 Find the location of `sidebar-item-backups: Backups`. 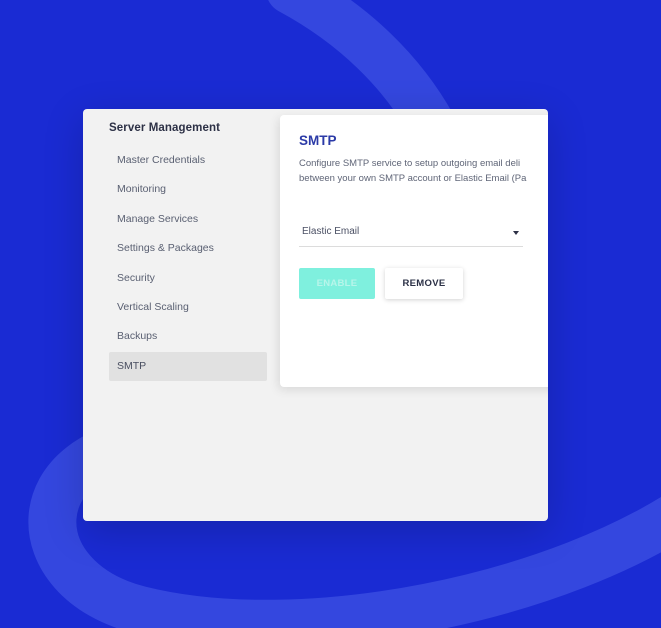

sidebar-item-backups: Backups is located at coordinates (188, 336).